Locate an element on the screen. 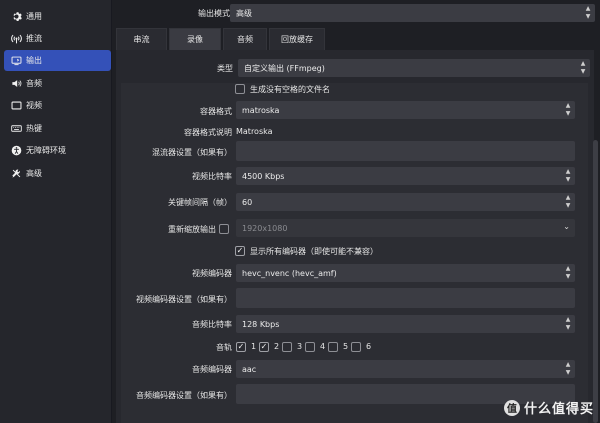 This screenshot has height=423, width=600. sidebar-item-label: 热键 is located at coordinates (34, 128).